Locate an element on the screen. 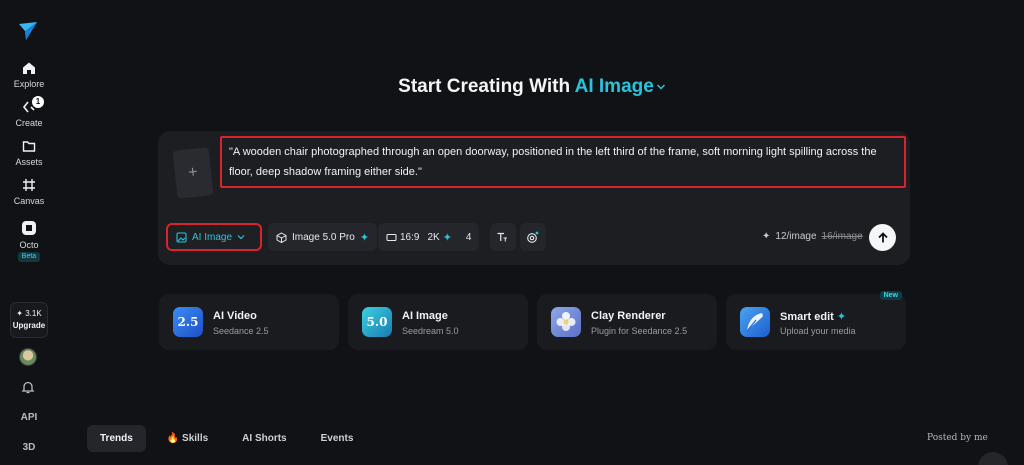 This screenshot has width=1024, height=465. avatar is located at coordinates (28, 357).